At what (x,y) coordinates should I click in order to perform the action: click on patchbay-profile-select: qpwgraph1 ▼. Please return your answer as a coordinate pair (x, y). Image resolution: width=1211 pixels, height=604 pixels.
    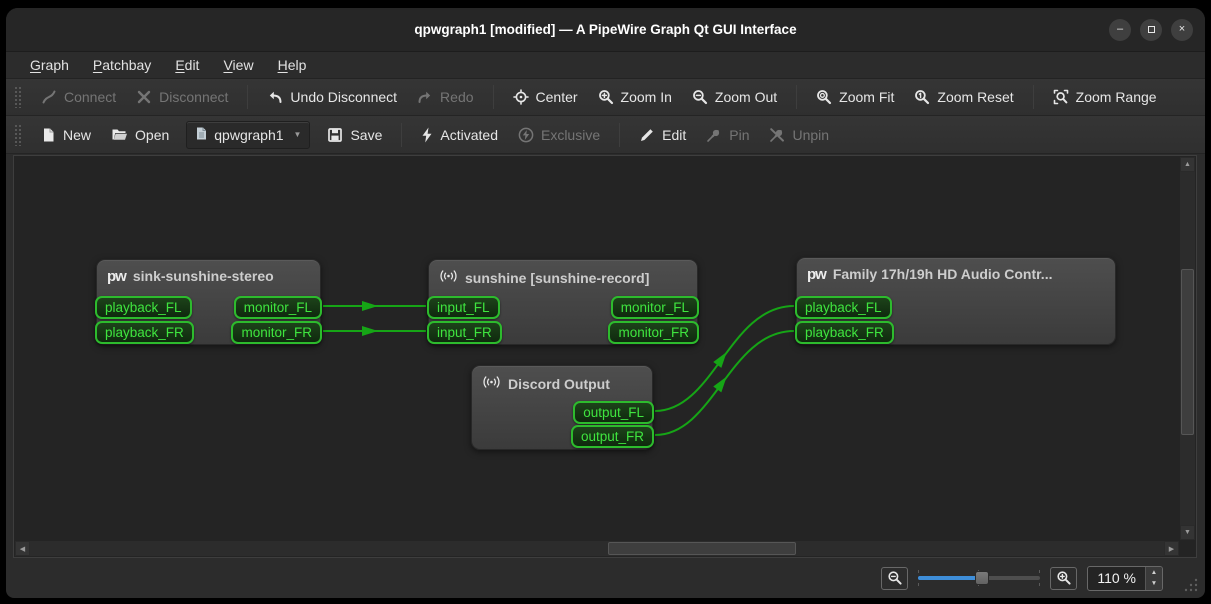
    Looking at the image, I should click on (248, 134).